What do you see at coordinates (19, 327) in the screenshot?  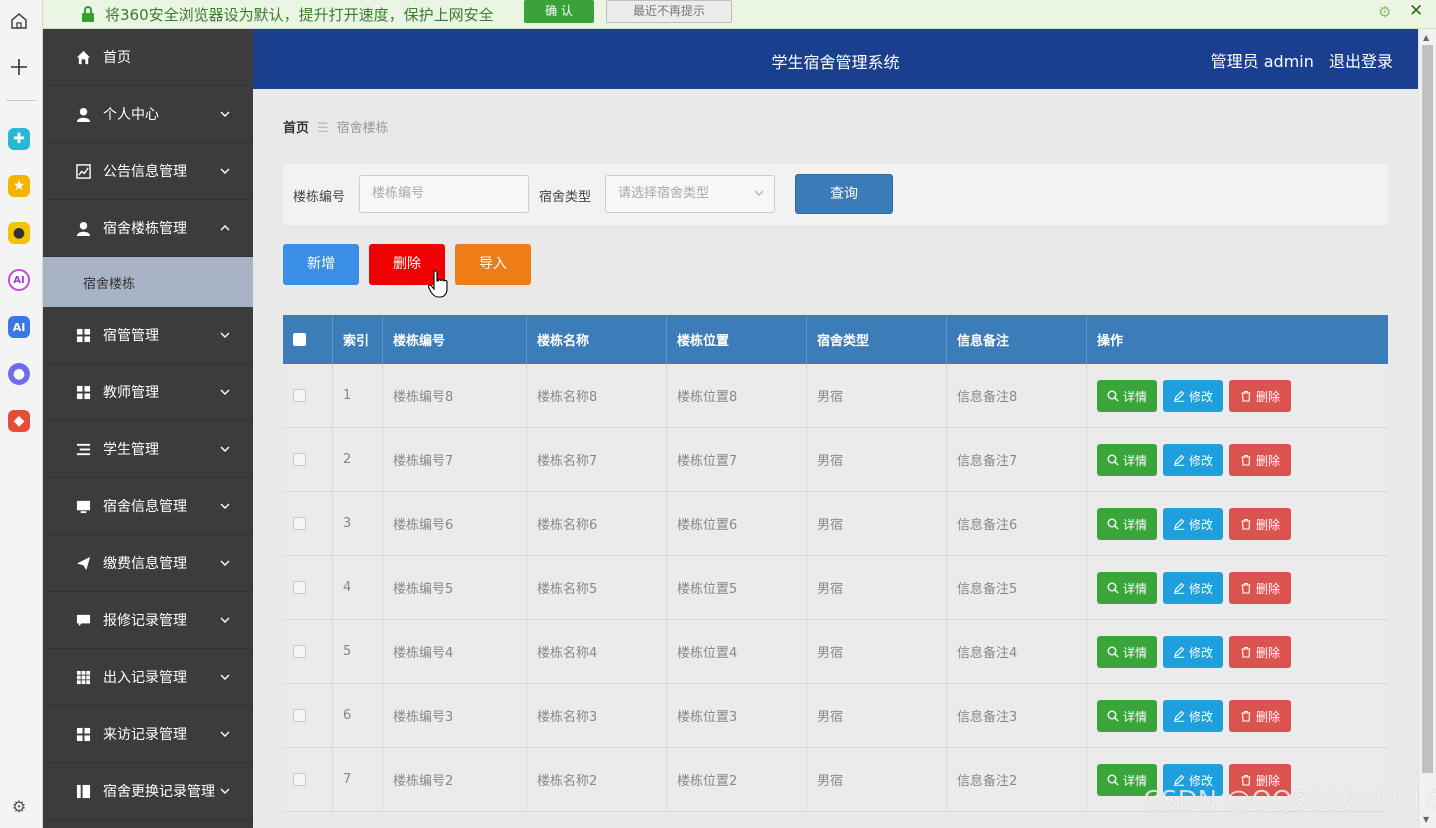 I see `ai-assistant-icon: AI` at bounding box center [19, 327].